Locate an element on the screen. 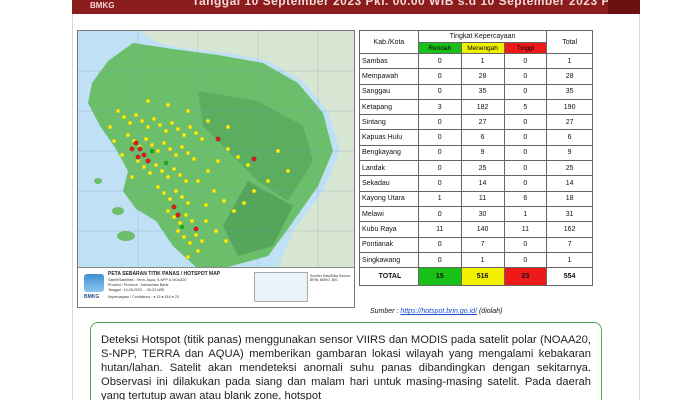 The width and height of the screenshot is (700, 400). table-row: Singkawang 0 1 0 1 is located at coordinates (476, 260).